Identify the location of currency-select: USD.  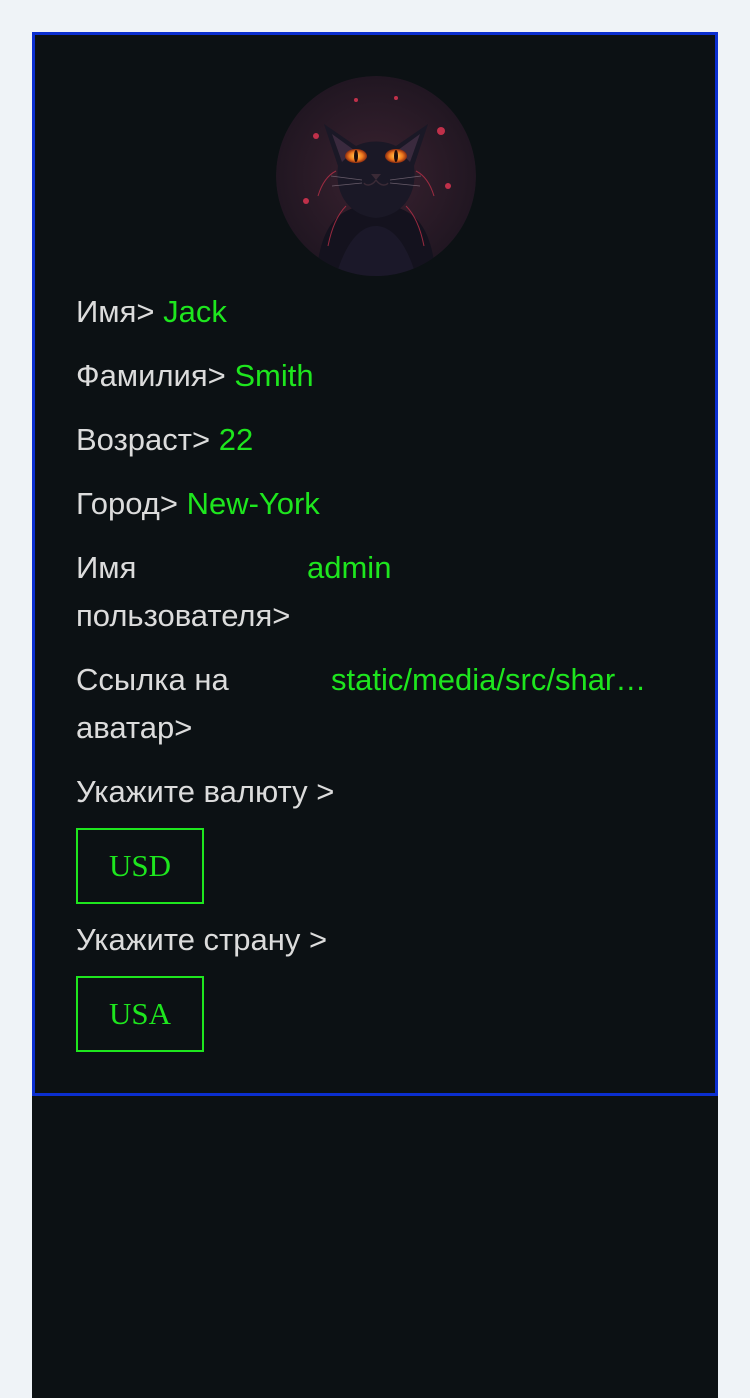
(140, 866).